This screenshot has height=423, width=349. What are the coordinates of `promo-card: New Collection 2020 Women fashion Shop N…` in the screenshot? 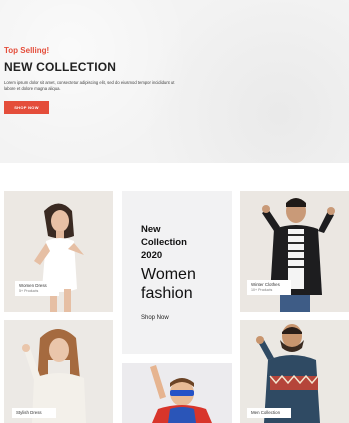 It's located at (177, 272).